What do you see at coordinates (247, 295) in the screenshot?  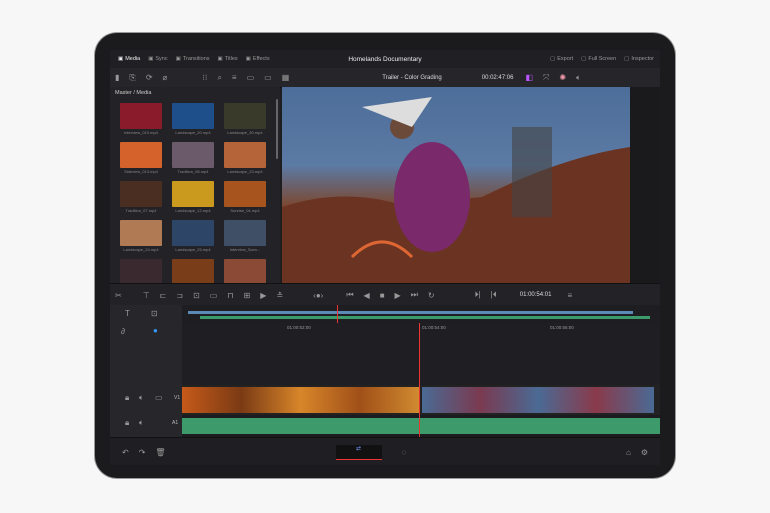 I see `ripple-icon: ⊞` at bounding box center [247, 295].